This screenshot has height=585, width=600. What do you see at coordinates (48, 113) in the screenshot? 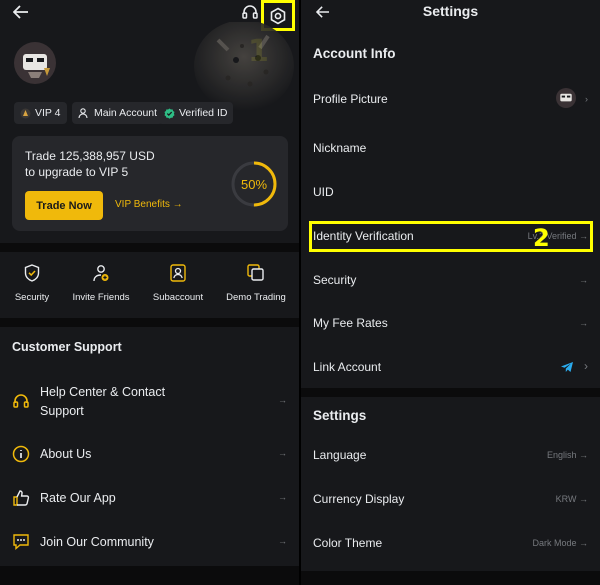
I see `vip-level-label: VIP 4` at bounding box center [48, 113].